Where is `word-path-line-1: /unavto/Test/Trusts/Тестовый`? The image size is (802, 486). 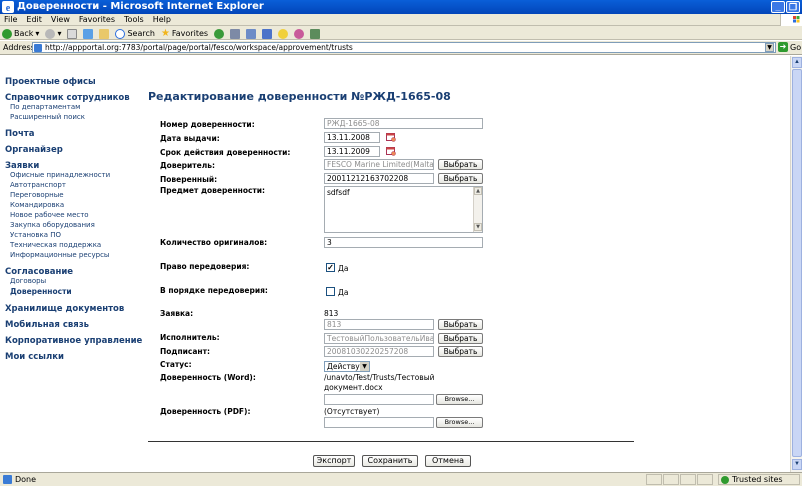
word-path-line-1: /unavto/Test/Trusts/Тестовый is located at coordinates (379, 377).